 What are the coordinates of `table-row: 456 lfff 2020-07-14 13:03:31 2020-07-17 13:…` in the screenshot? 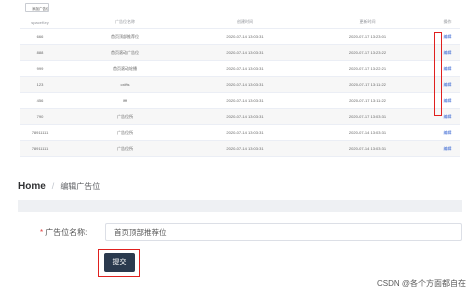 It's located at (240, 100).